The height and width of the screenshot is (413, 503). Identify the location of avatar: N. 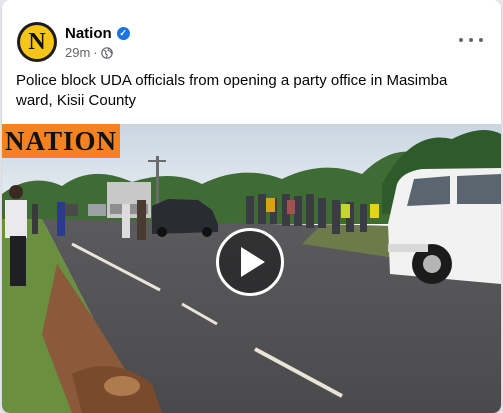
(37, 42).